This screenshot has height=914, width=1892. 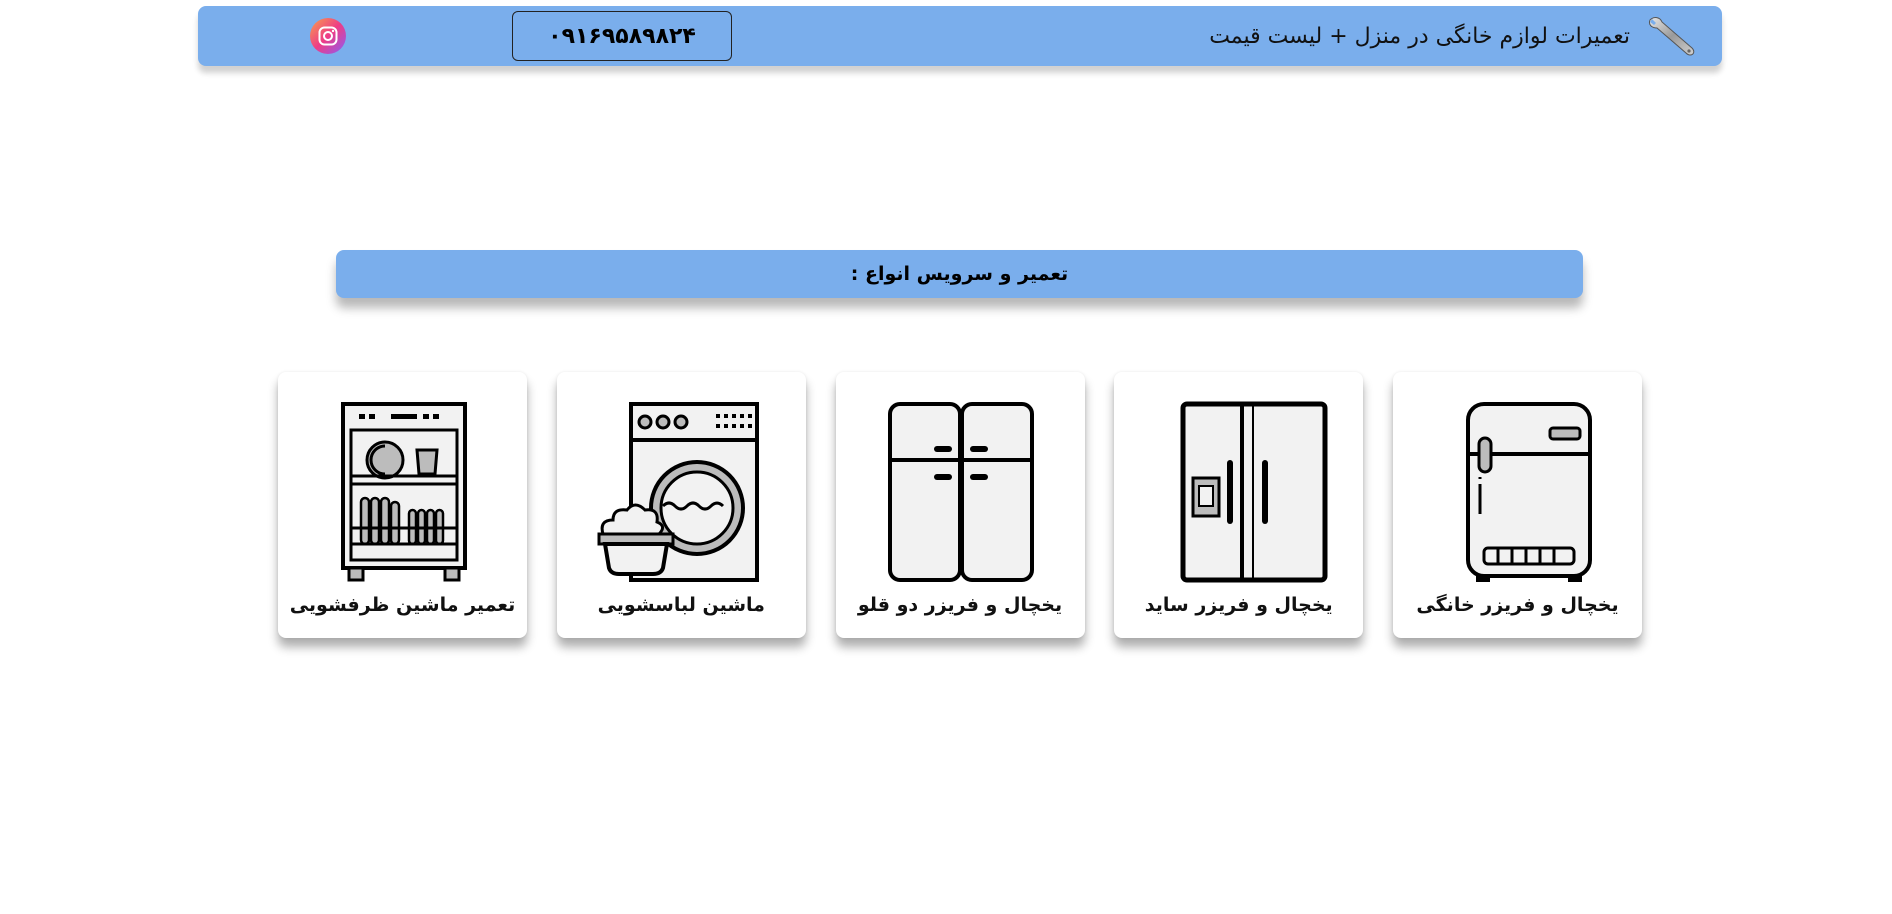 What do you see at coordinates (1238, 605) in the screenshot?
I see `service-label: یخچال و فریزر ساید` at bounding box center [1238, 605].